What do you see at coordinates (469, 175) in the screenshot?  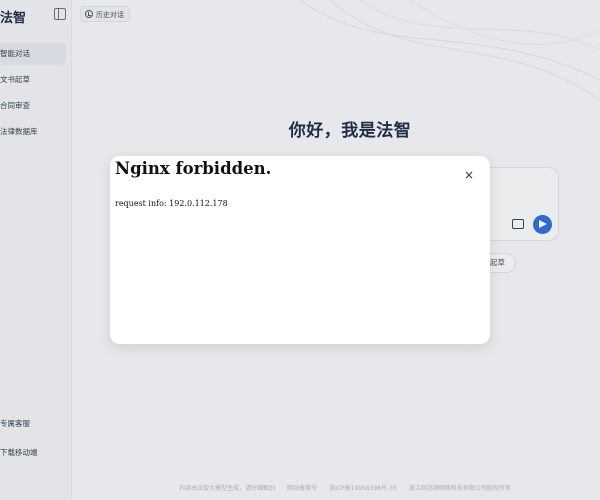 I see `close-icon: ×` at bounding box center [469, 175].